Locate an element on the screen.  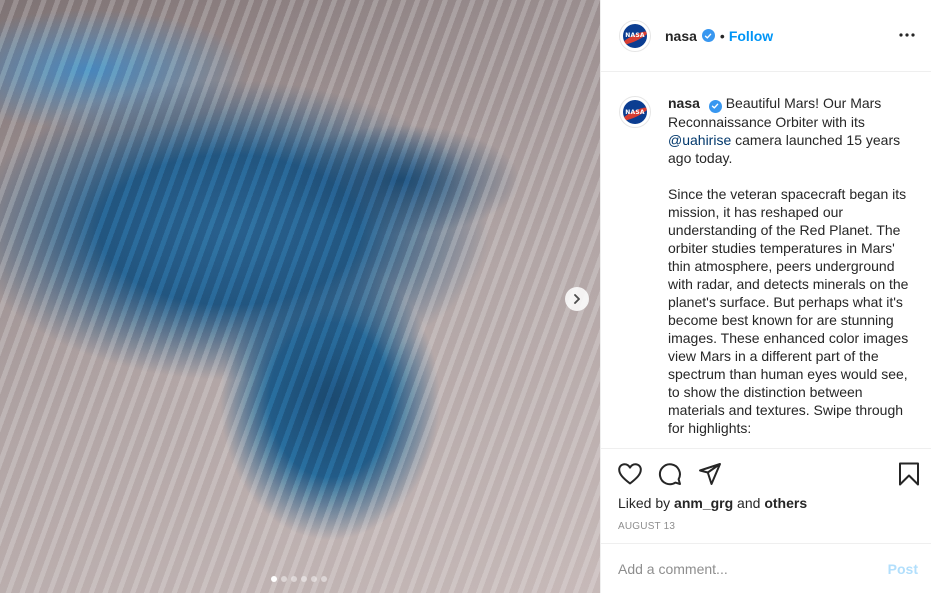
liked-by-others-link: others is located at coordinates (785, 503).